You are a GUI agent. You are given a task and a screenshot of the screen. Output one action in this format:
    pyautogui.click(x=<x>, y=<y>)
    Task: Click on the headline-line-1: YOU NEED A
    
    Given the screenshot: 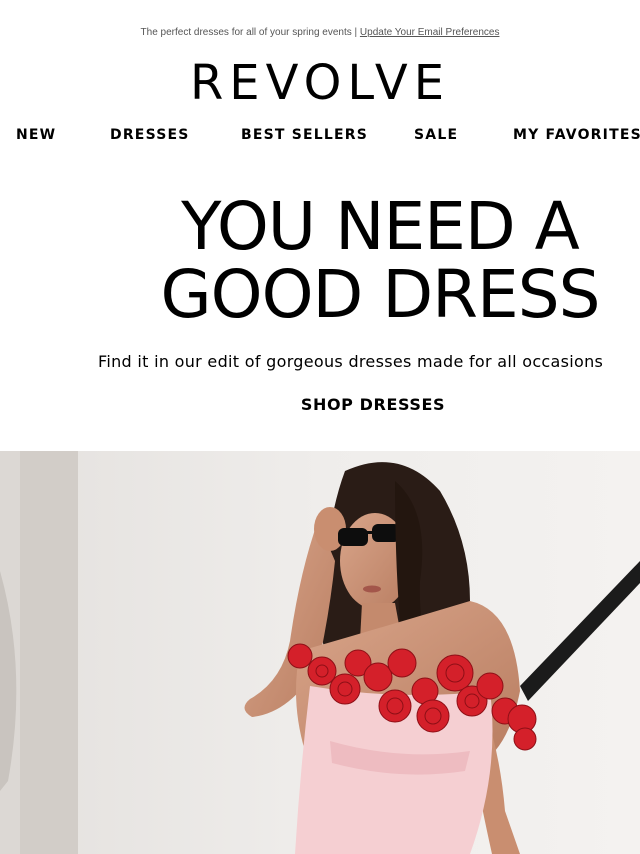 What is the action you would take?
    pyautogui.click(x=380, y=226)
    